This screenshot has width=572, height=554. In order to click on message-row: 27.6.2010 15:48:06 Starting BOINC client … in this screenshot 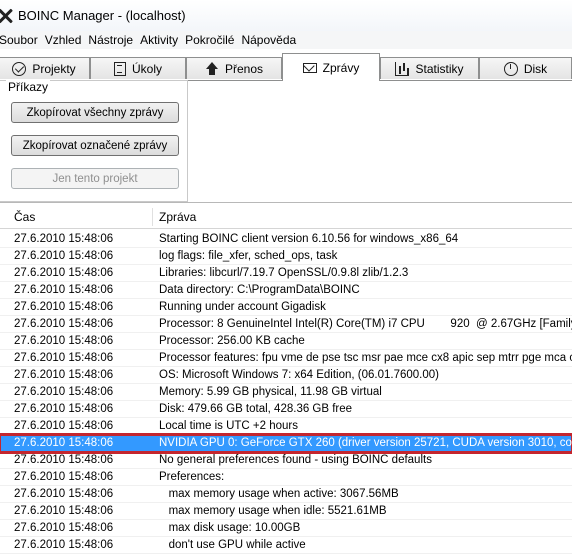, I will do `click(286, 239)`.